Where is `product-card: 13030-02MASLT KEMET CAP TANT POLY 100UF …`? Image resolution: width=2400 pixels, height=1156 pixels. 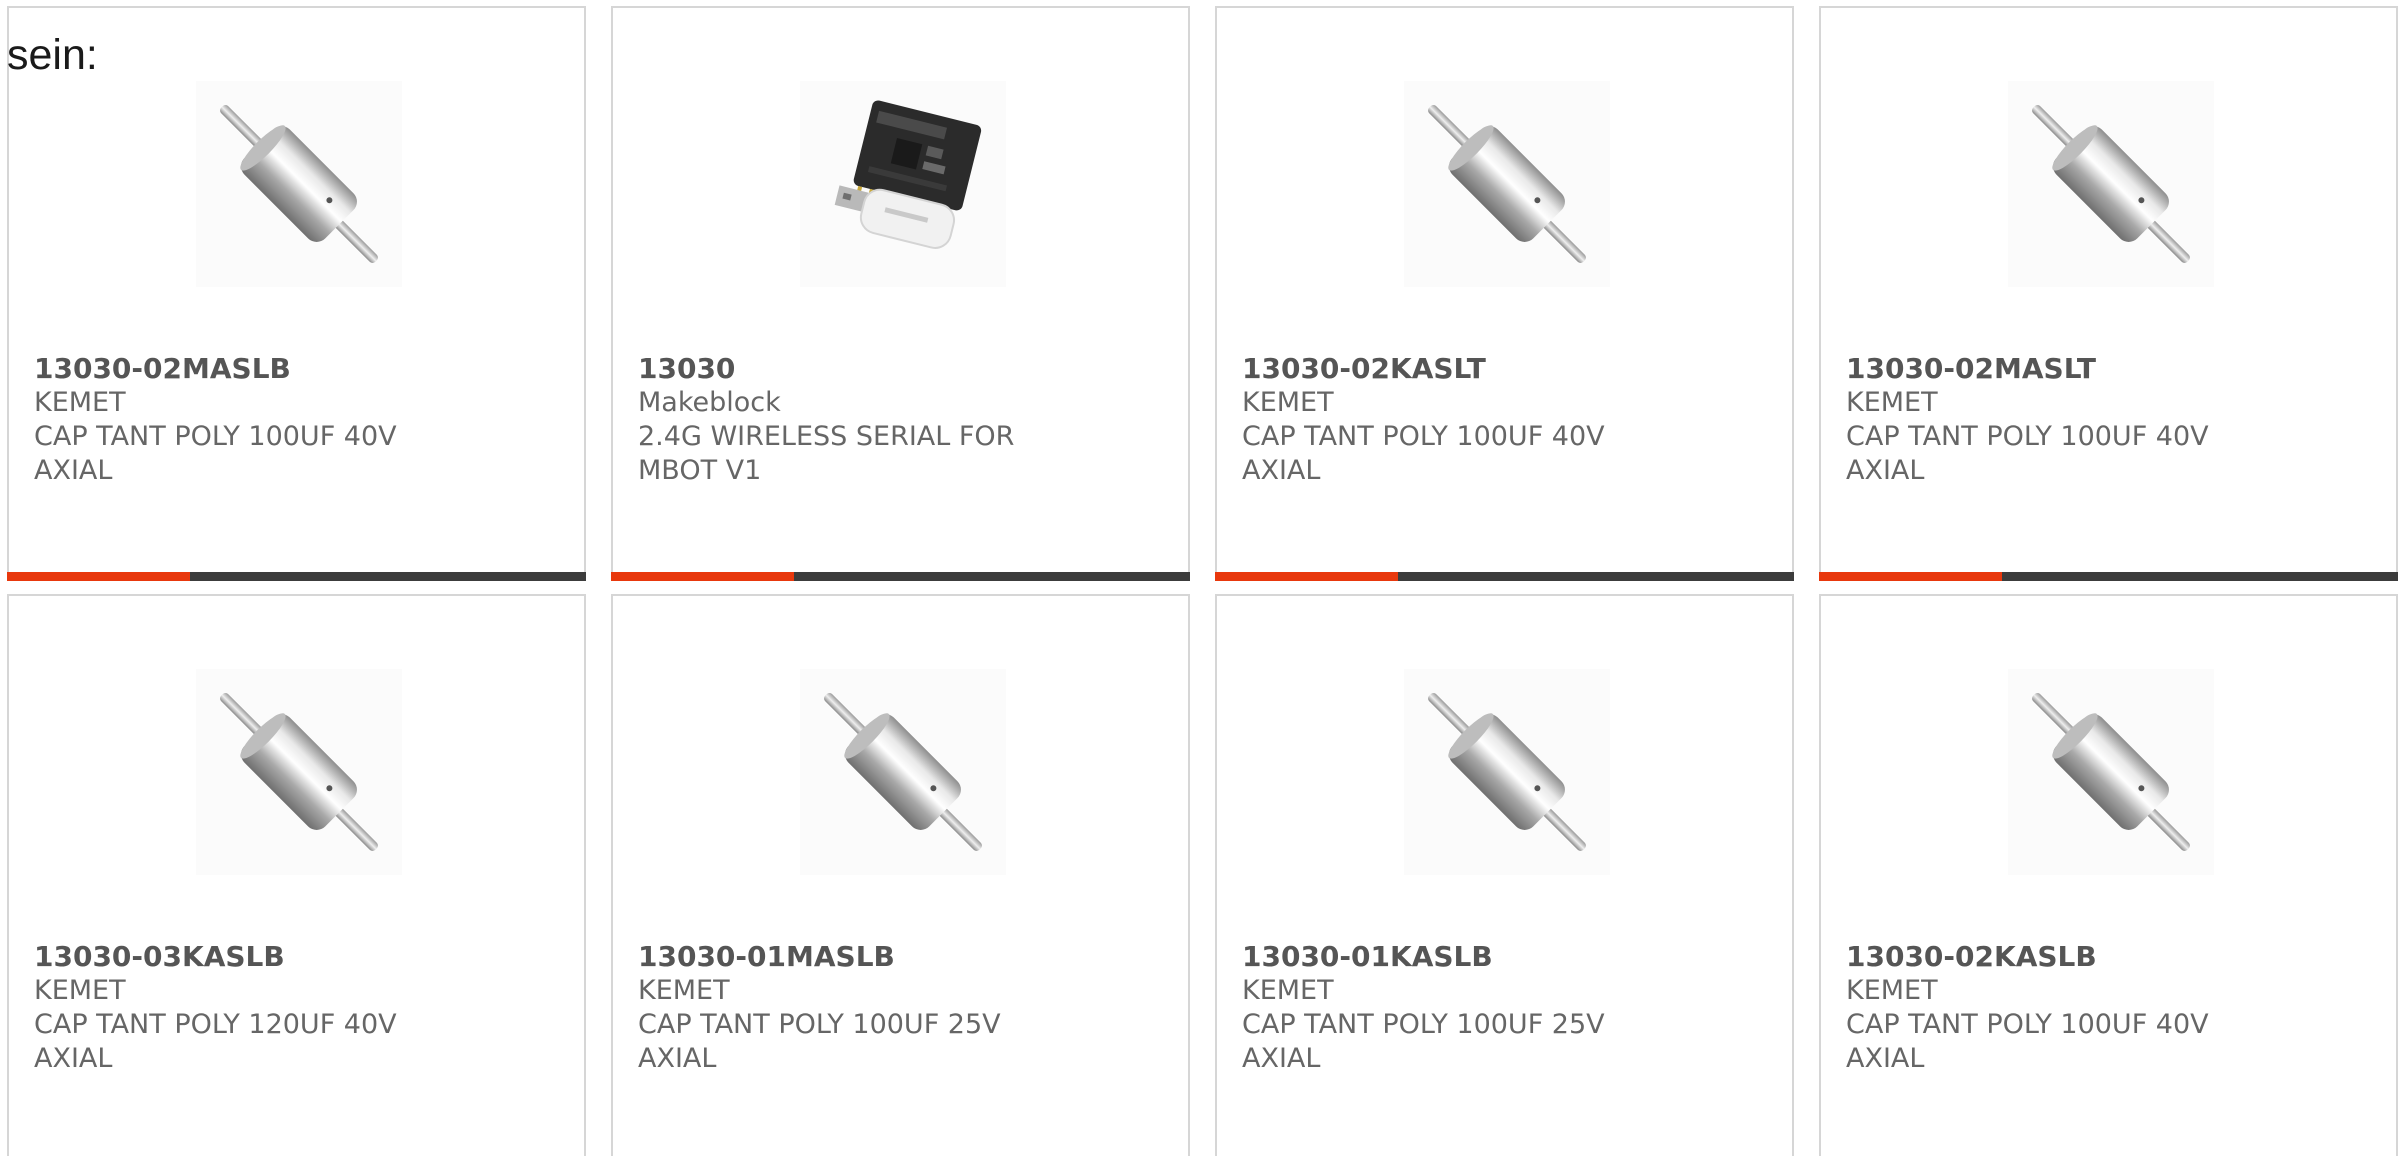 product-card: 13030-02MASLT KEMET CAP TANT POLY 100UF … is located at coordinates (2108, 293).